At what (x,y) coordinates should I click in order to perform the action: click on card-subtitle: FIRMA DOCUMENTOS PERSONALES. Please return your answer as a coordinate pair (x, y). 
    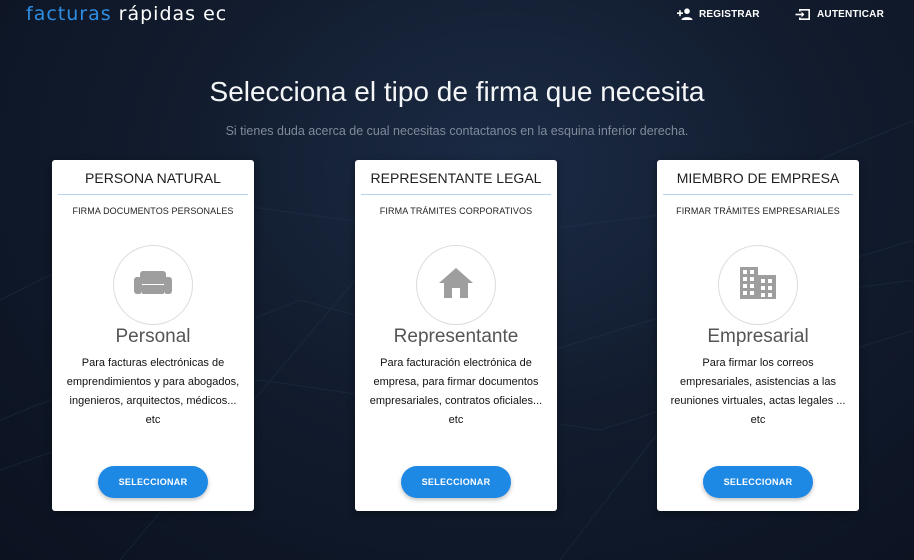
    Looking at the image, I should click on (153, 211).